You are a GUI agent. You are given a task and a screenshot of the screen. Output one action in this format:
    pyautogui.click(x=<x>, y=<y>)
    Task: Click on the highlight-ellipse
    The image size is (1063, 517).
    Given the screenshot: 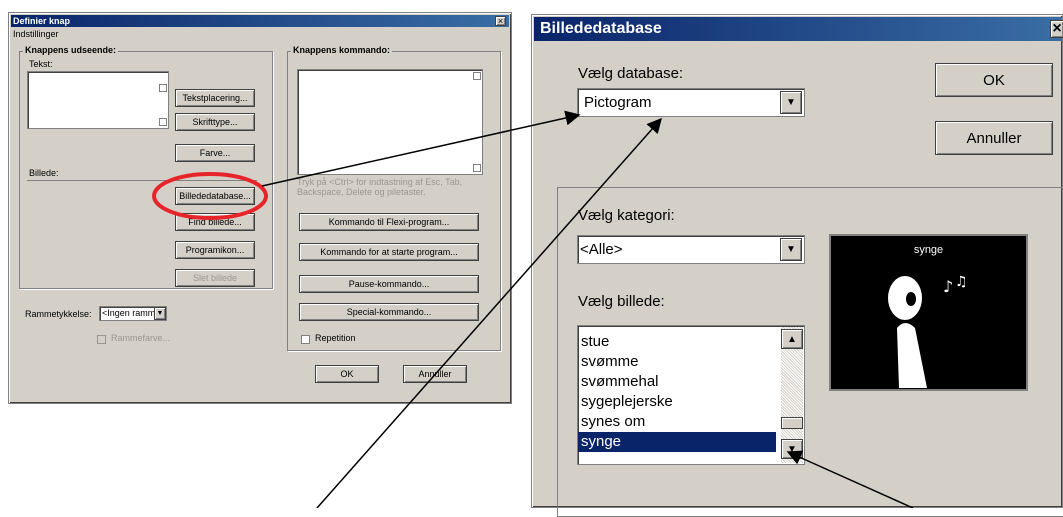 What is the action you would take?
    pyautogui.click(x=210, y=196)
    